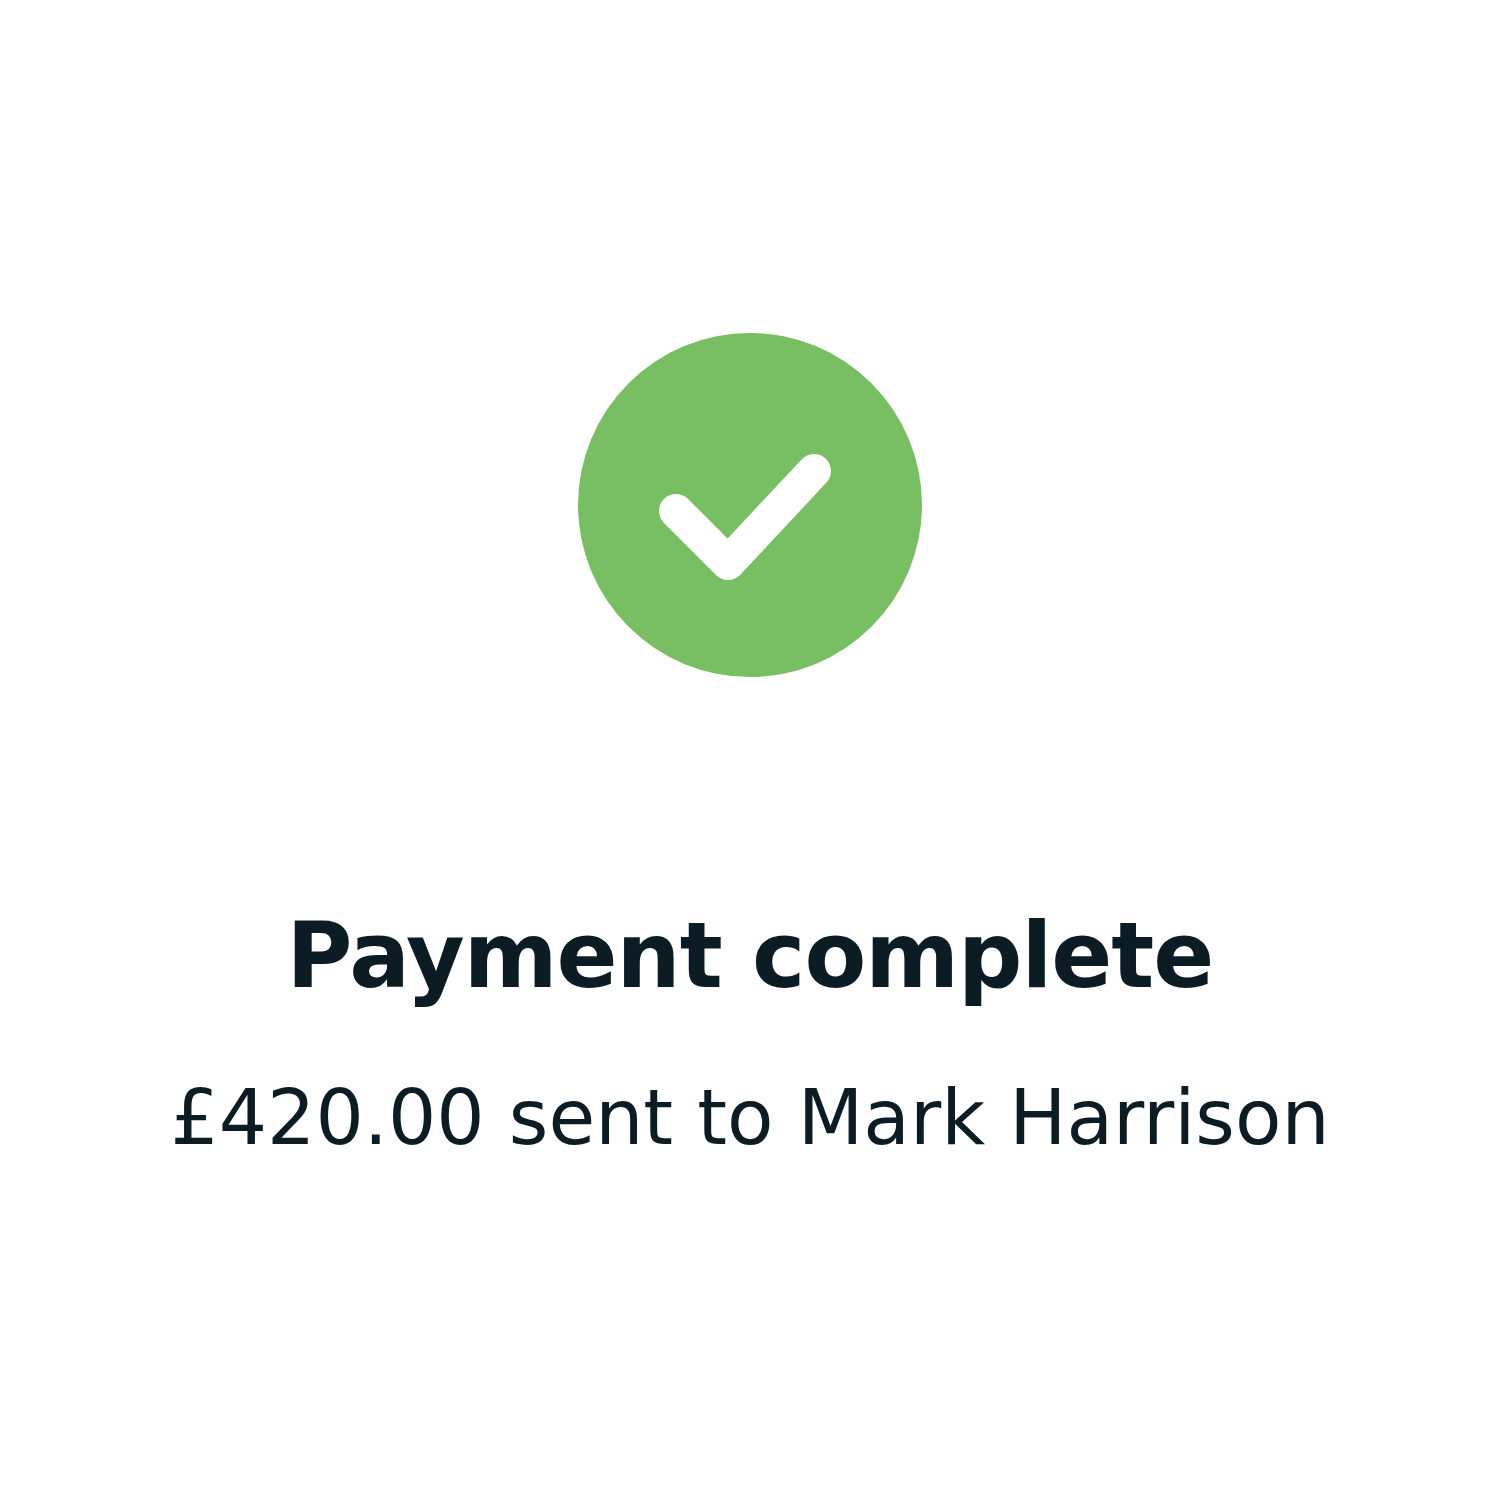 The image size is (1500, 1500). What do you see at coordinates (750, 505) in the screenshot?
I see `success-check-icon` at bounding box center [750, 505].